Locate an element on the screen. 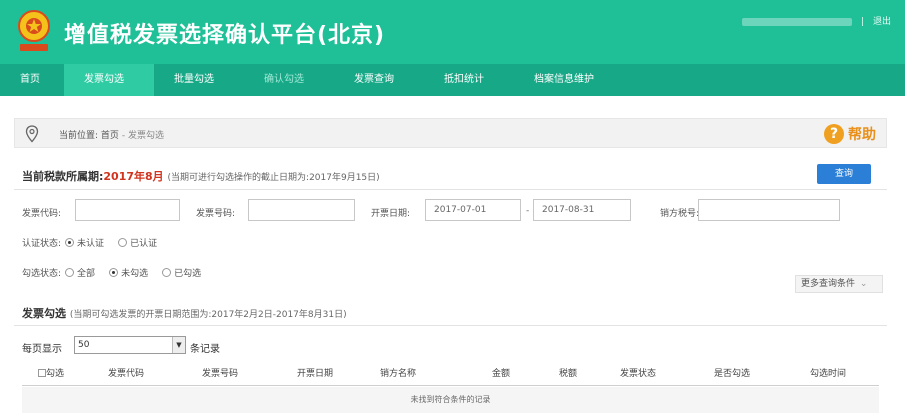  question-icon: ? is located at coordinates (834, 134).